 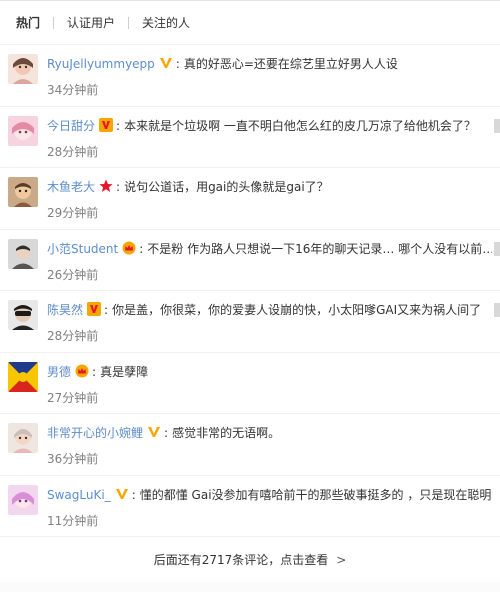 What do you see at coordinates (71, 187) in the screenshot?
I see `comment-username: 木鱼老大` at bounding box center [71, 187].